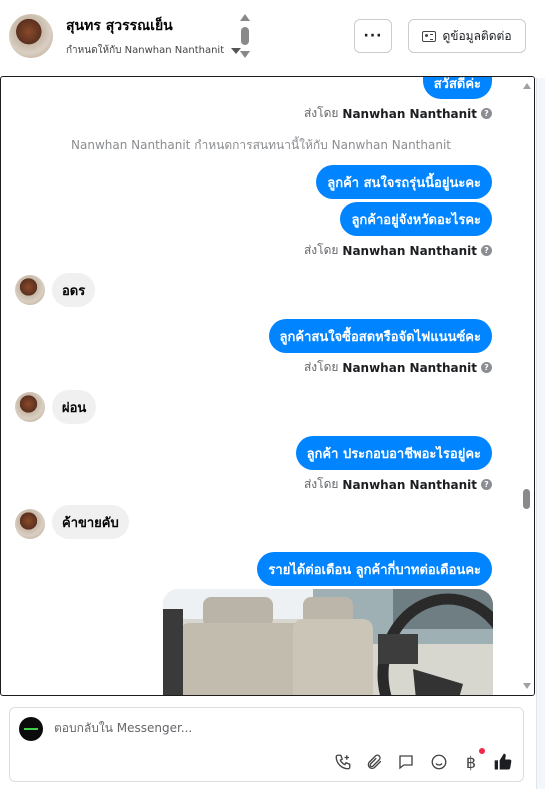 The height and width of the screenshot is (789, 547). I want to click on contact-card-icon, so click(429, 36).